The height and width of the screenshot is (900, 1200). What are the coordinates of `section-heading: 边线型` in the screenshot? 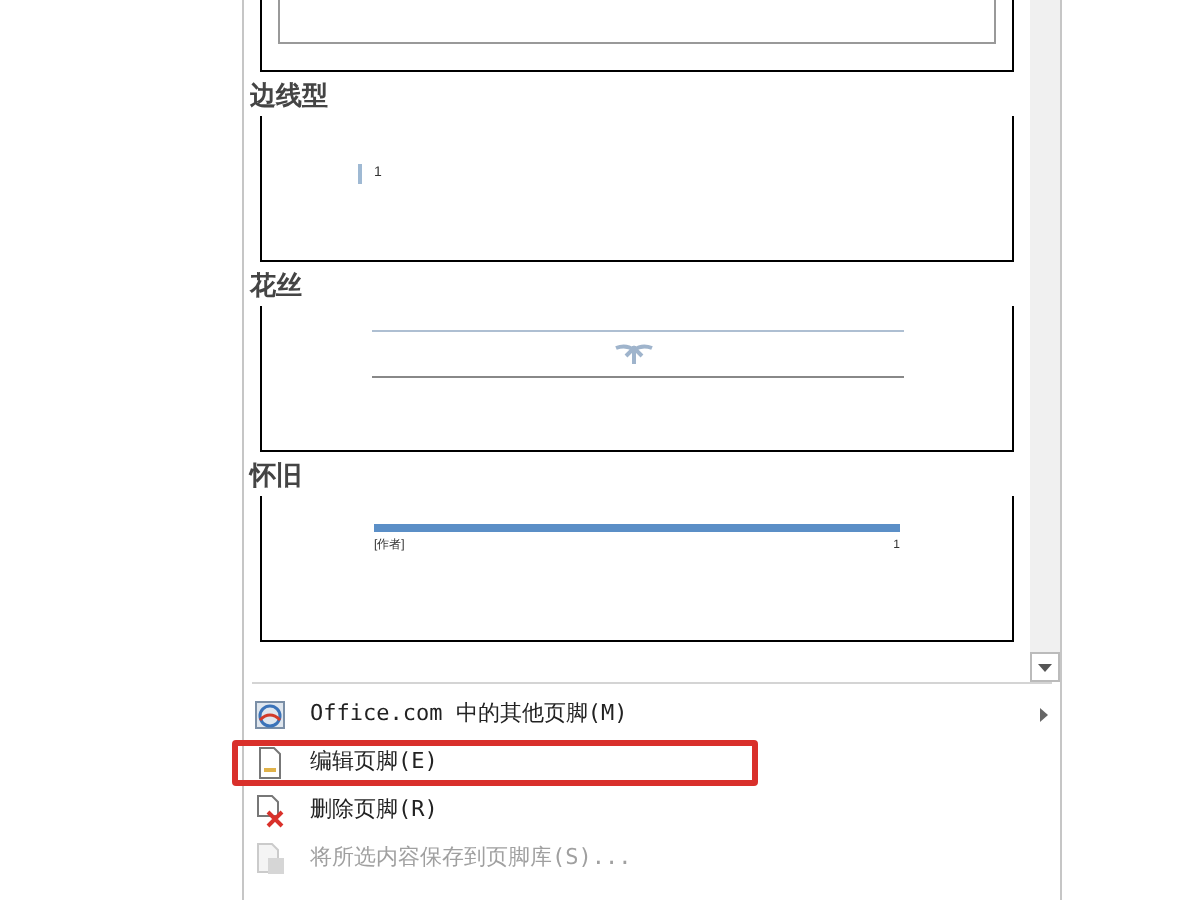 It's located at (288, 96).